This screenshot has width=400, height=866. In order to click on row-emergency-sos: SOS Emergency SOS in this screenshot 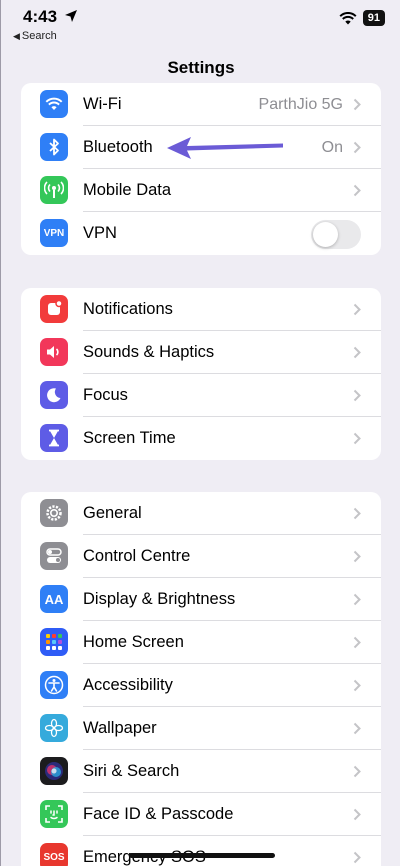, I will do `click(201, 851)`.